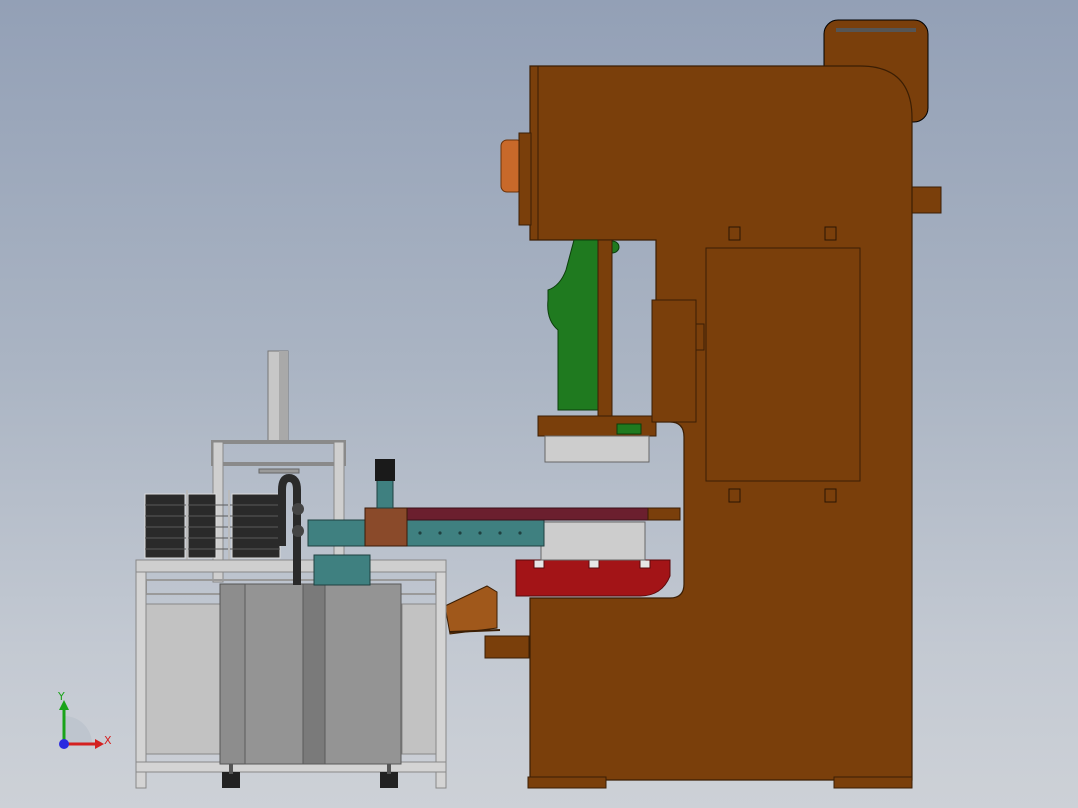 This screenshot has width=1078, height=808. I want to click on side-stub, so click(925, 200).